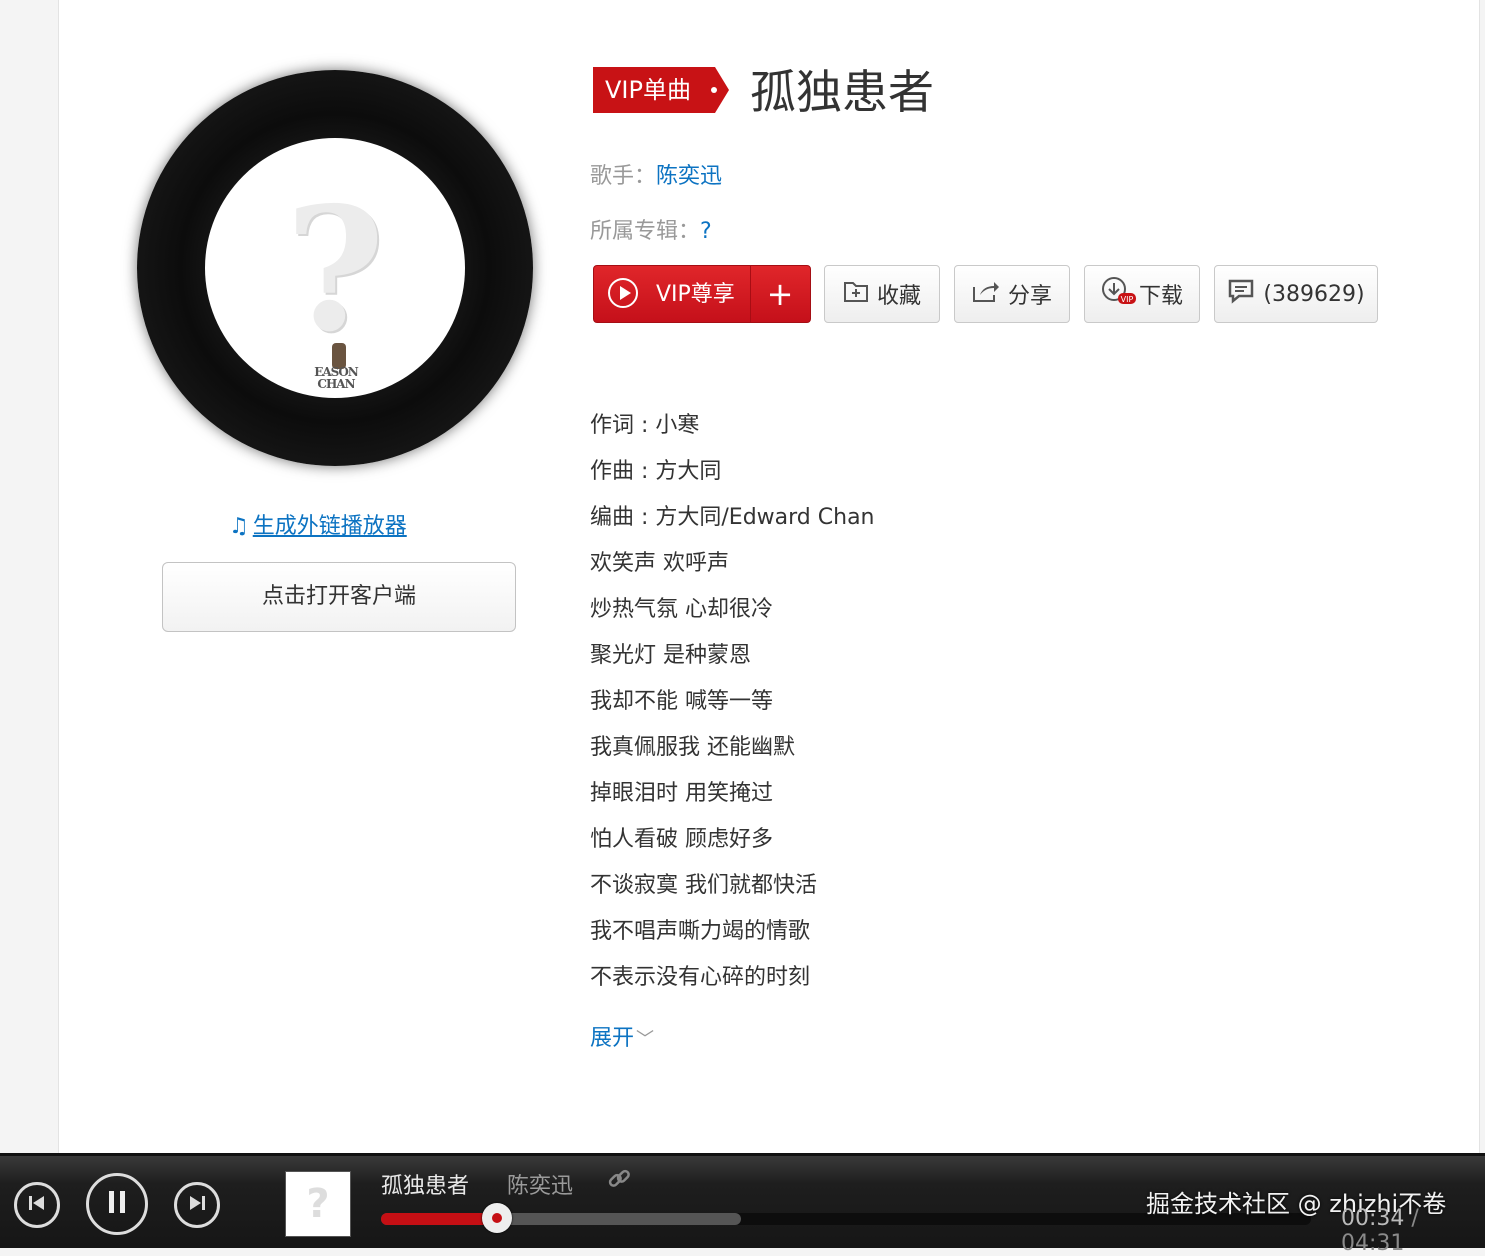 This screenshot has width=1485, height=1256. Describe the element at coordinates (856, 294) in the screenshot. I see `folder-add-icon` at that location.